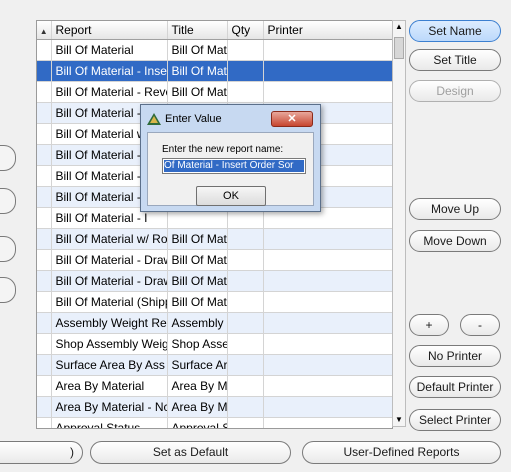 This screenshot has height=472, width=511. Describe the element at coordinates (109, 92) in the screenshot. I see `cell-report: Bill Of Material - Reve` at that location.